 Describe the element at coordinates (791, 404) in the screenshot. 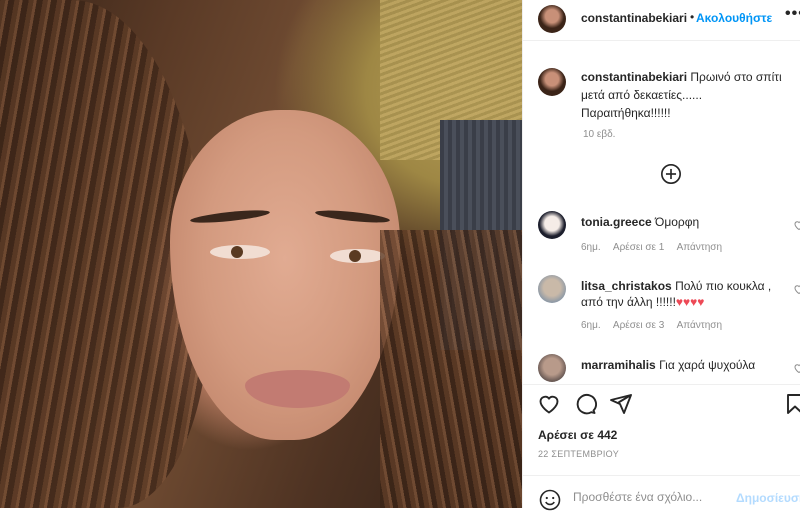

I see `bookmark-icon` at that location.